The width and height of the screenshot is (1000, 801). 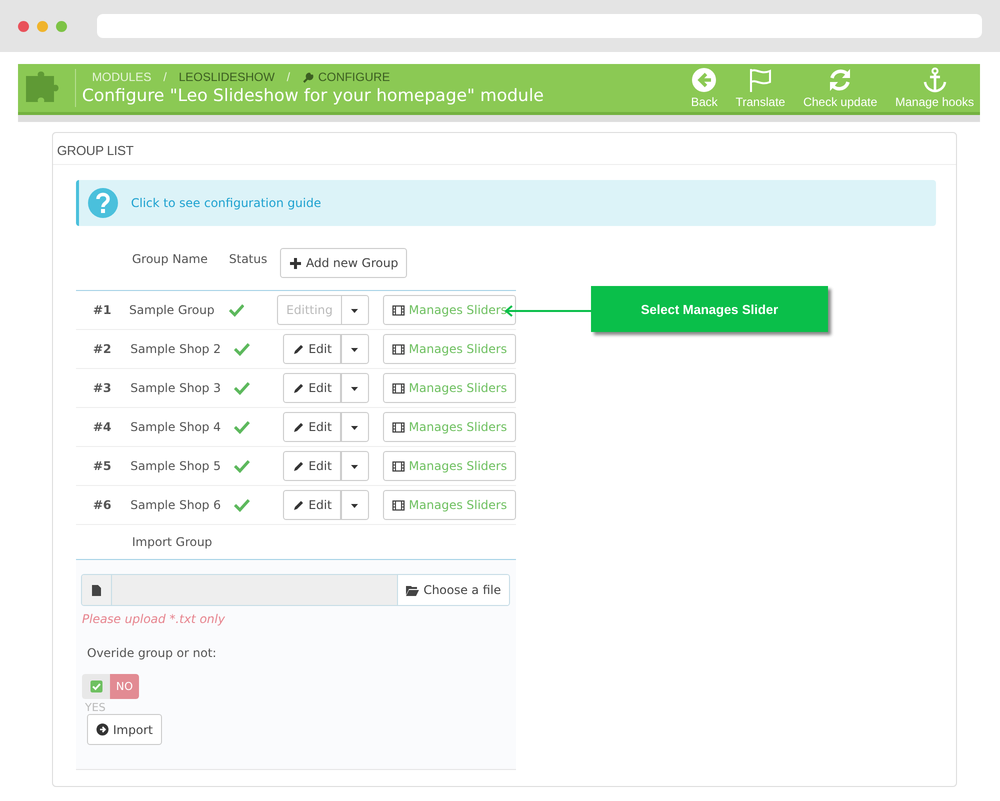 I want to click on breadcrumb-link: LEOSLIDESHOW, so click(x=226, y=77).